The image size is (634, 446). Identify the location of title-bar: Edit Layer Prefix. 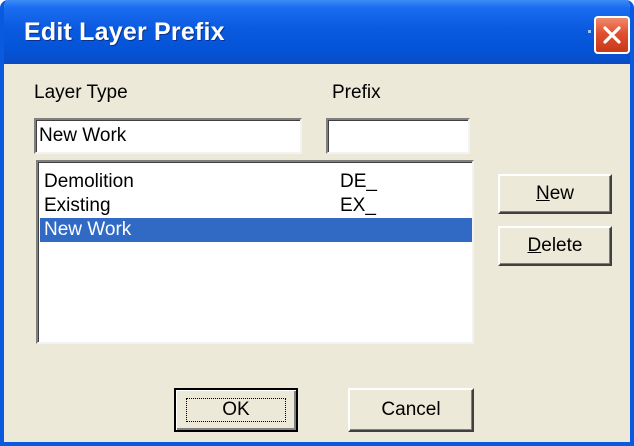
(317, 32).